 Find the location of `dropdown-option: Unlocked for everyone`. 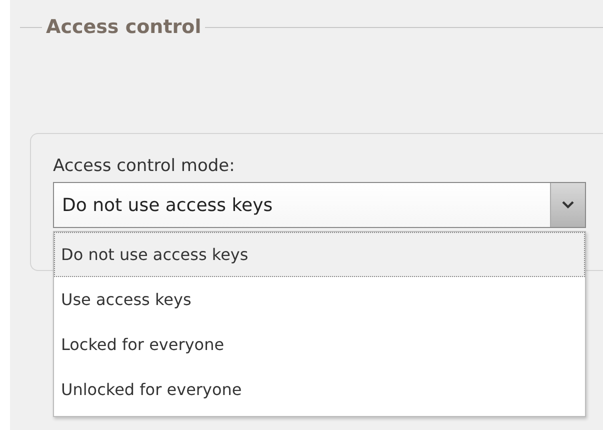

dropdown-option: Unlocked for everyone is located at coordinates (319, 389).